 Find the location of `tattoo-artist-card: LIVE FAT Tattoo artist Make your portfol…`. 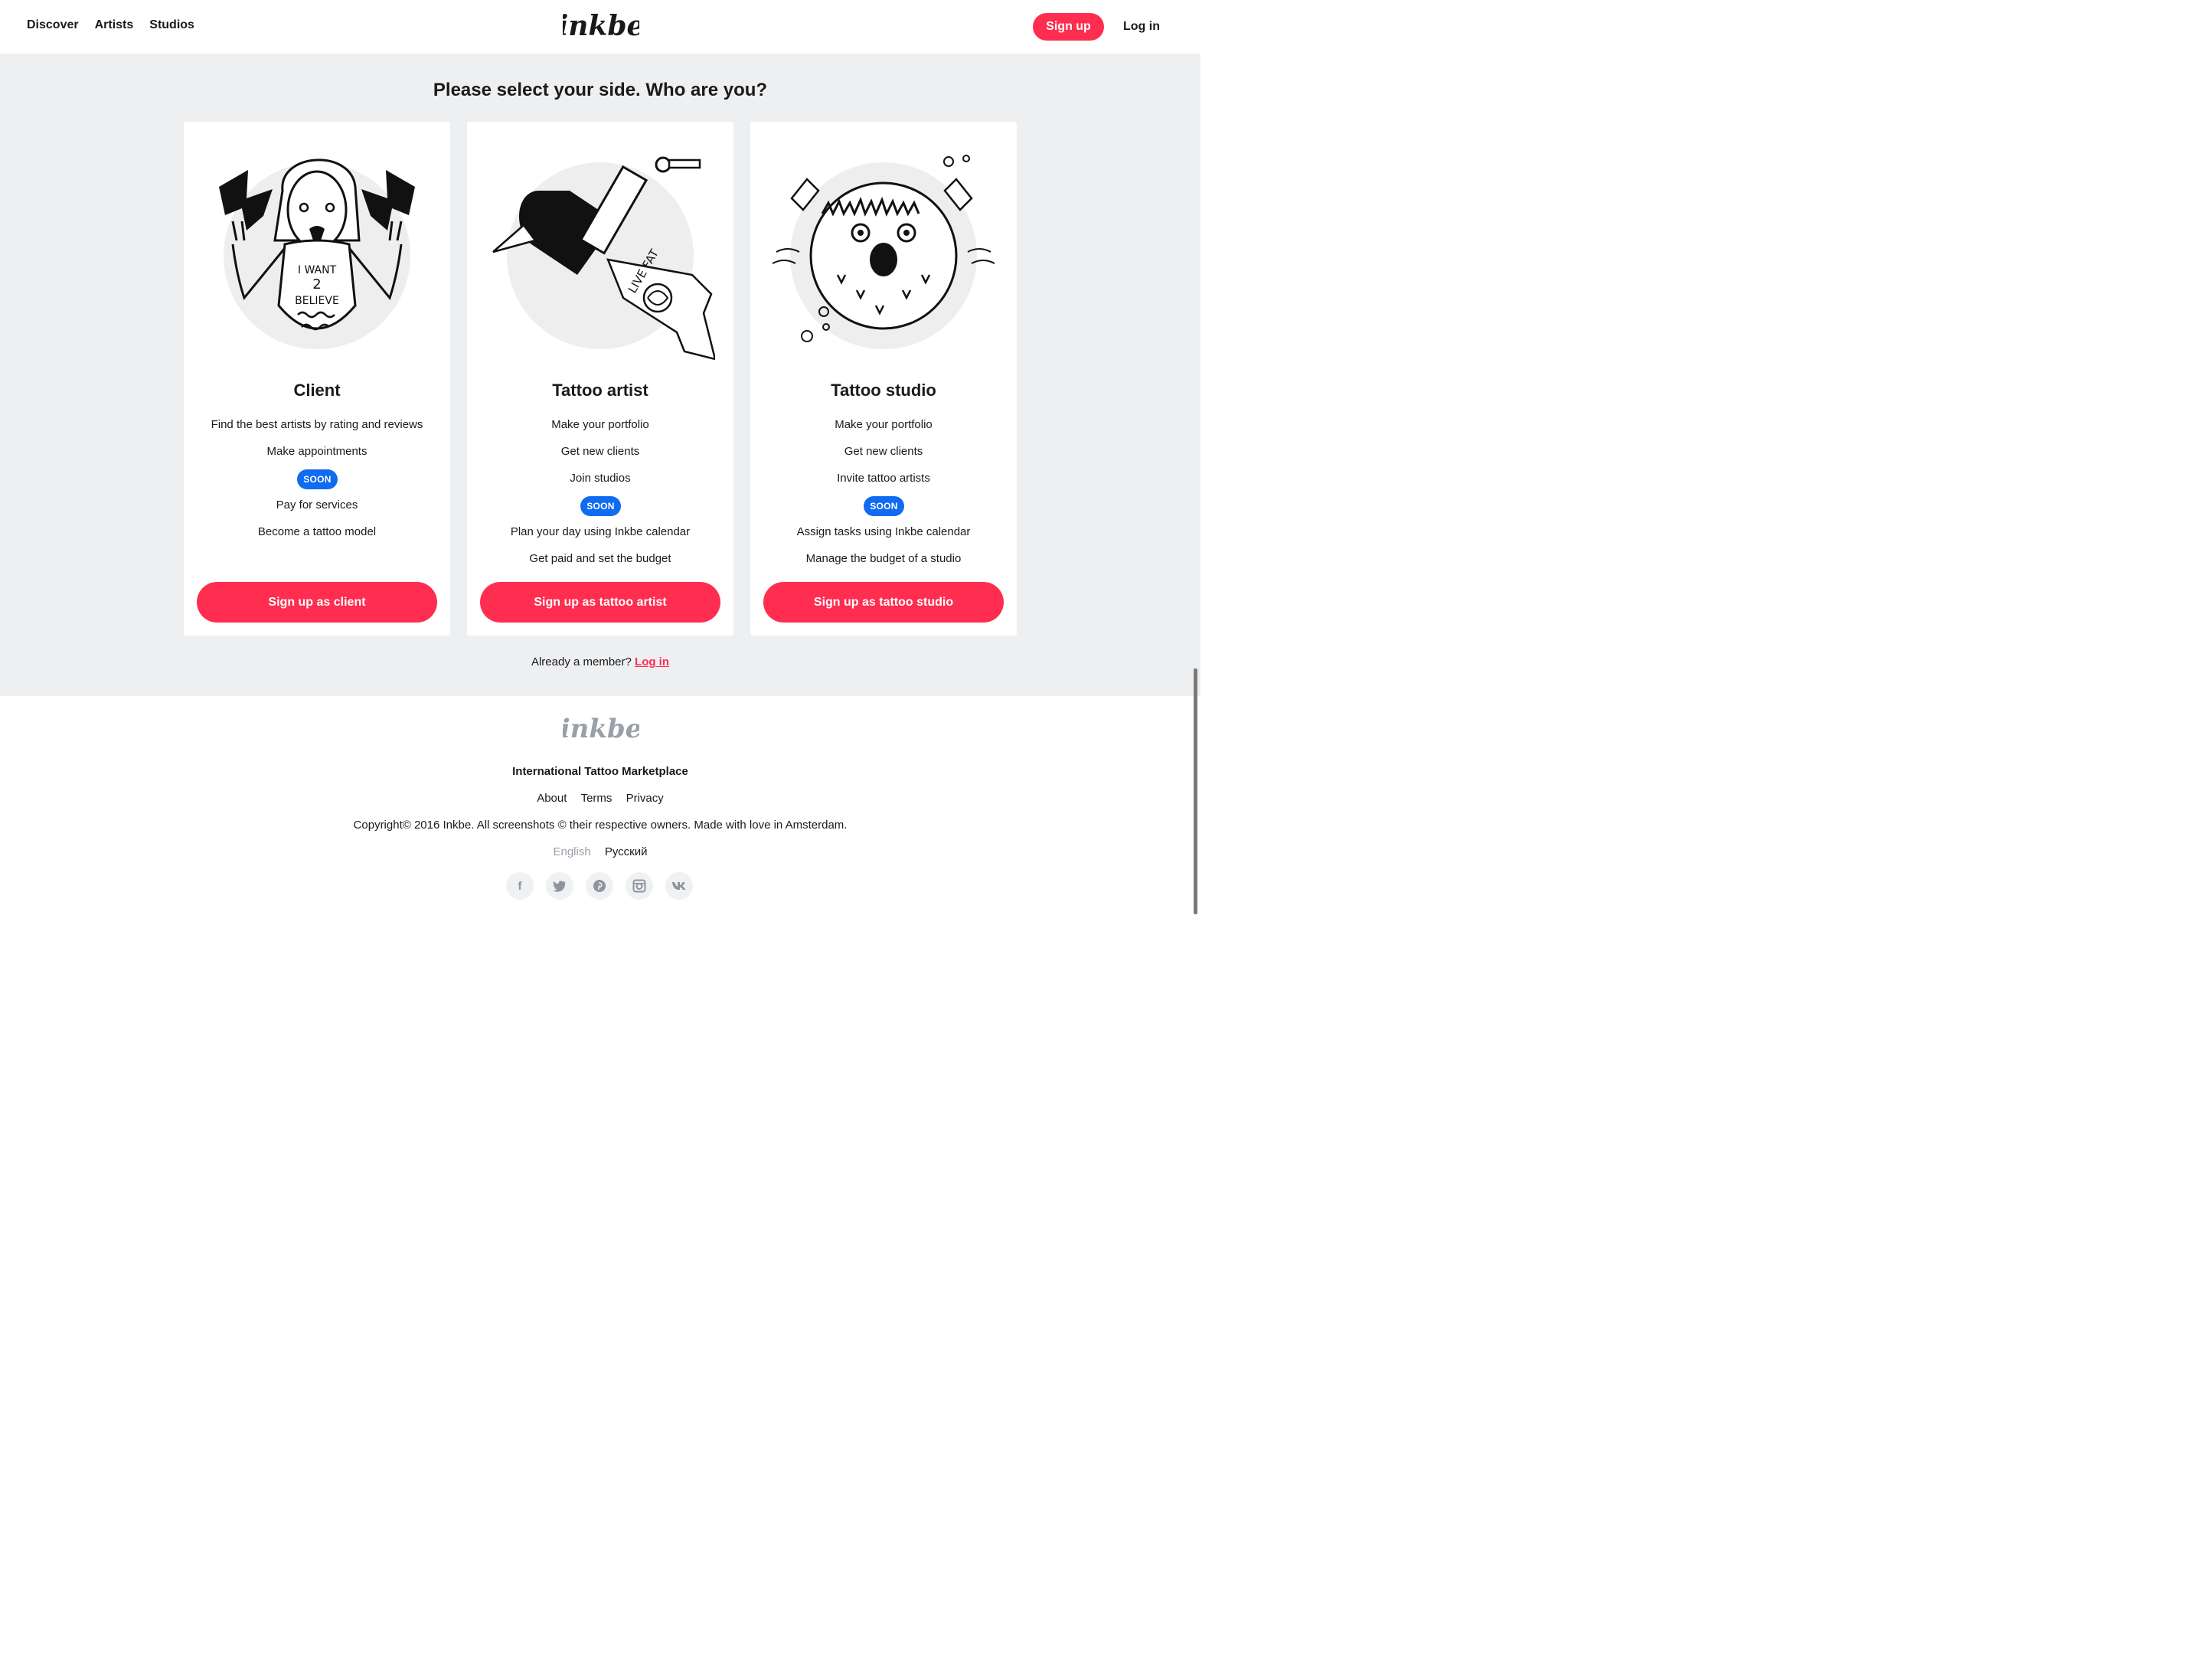

tattoo-artist-card: LIVE FAT Tattoo artist Make your portfol… is located at coordinates (600, 379).